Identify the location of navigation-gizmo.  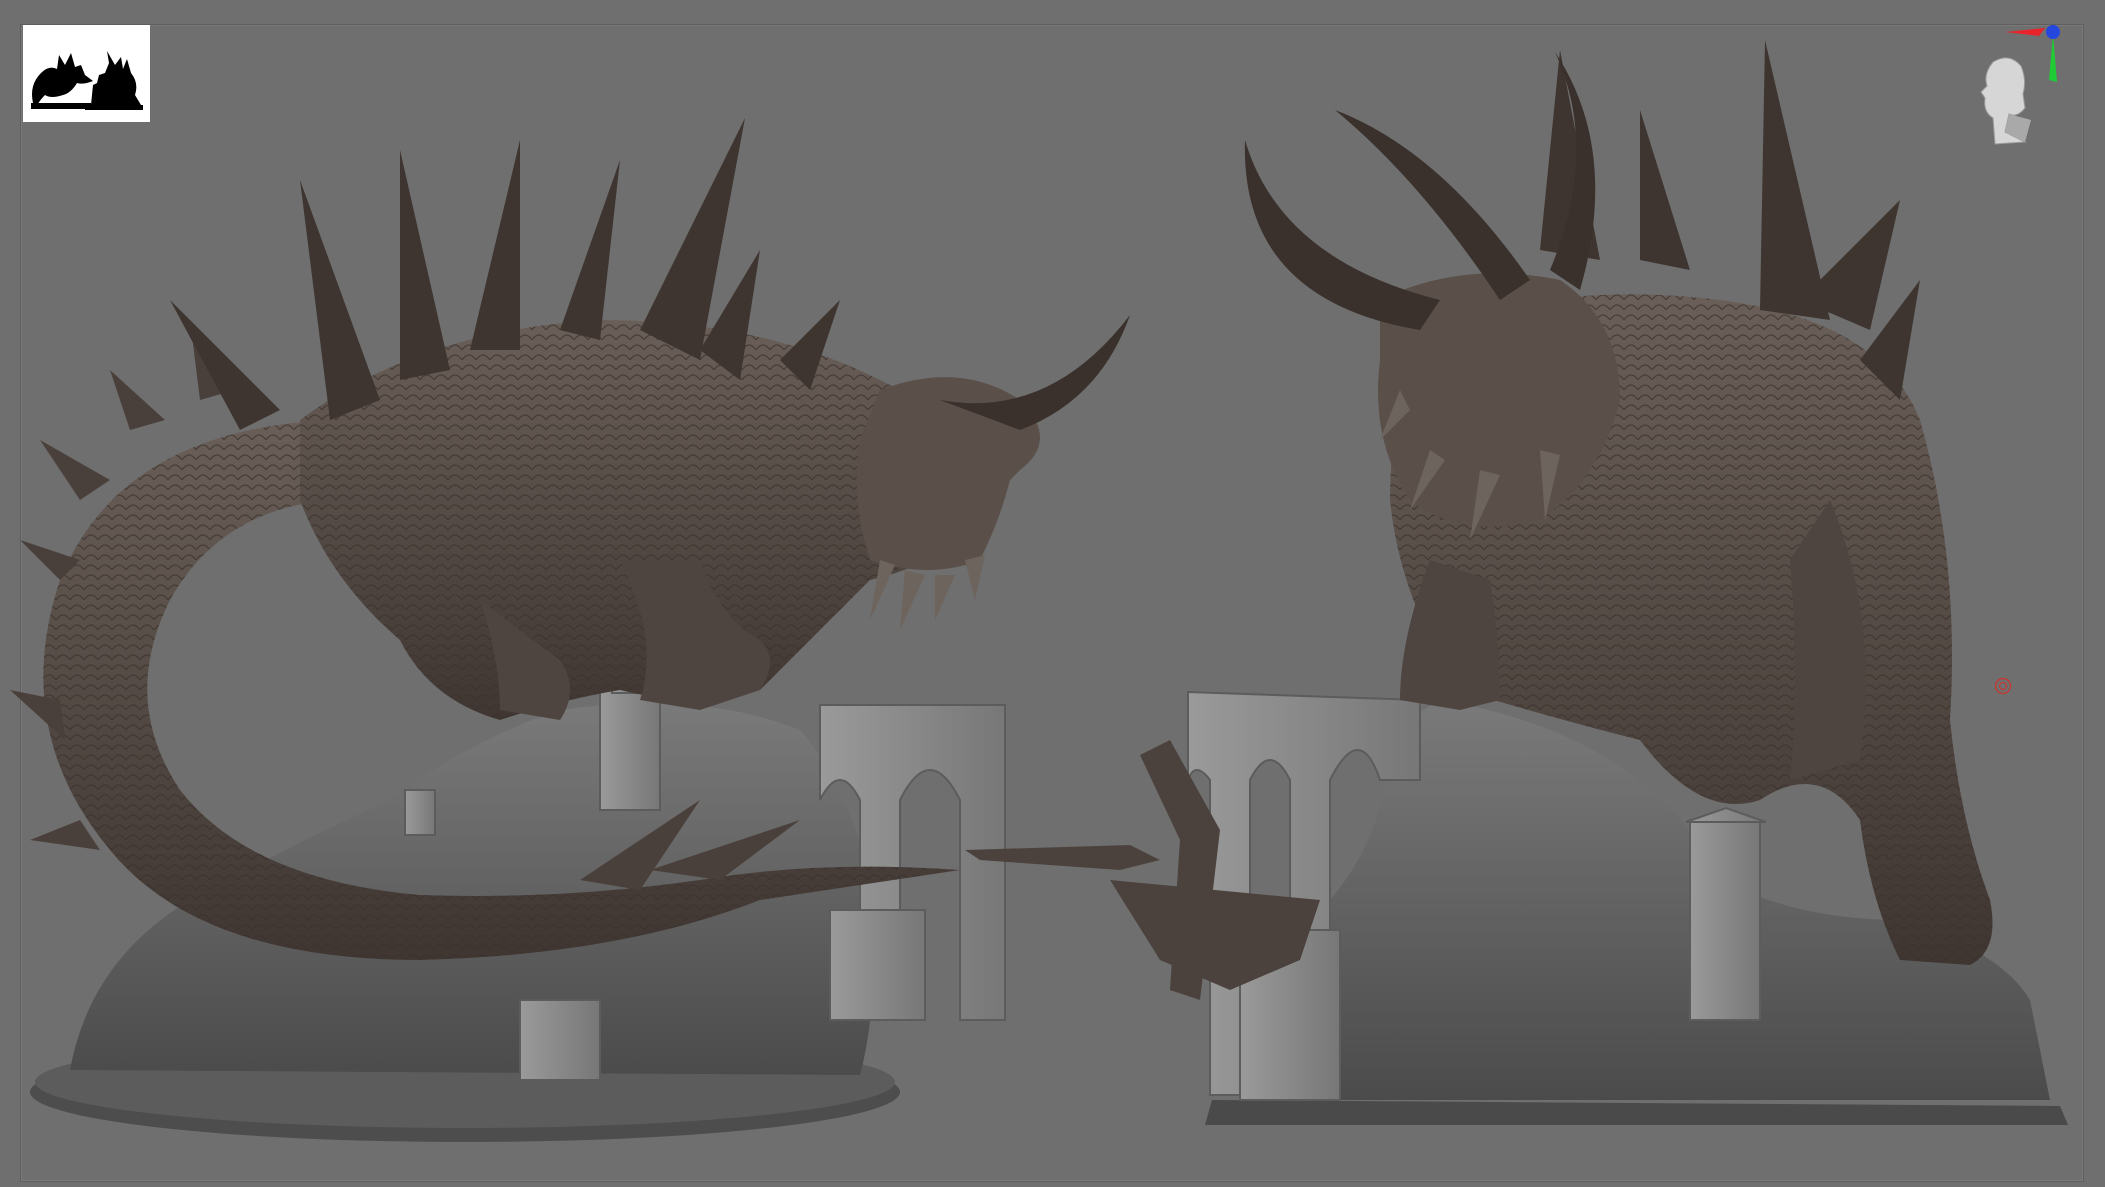
(2020, 87).